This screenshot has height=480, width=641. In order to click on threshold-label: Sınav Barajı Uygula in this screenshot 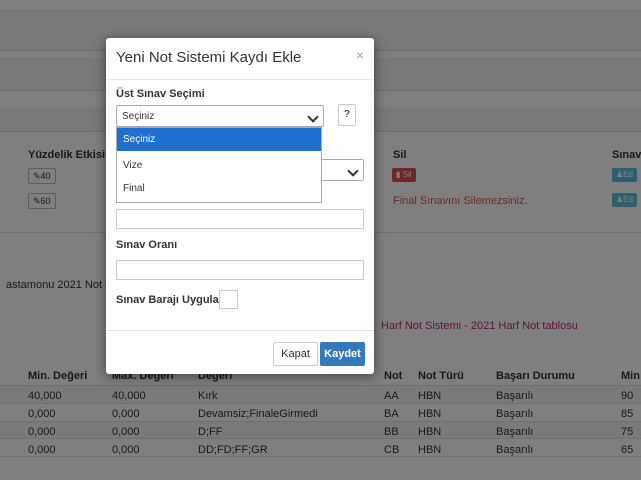, I will do `click(167, 300)`.